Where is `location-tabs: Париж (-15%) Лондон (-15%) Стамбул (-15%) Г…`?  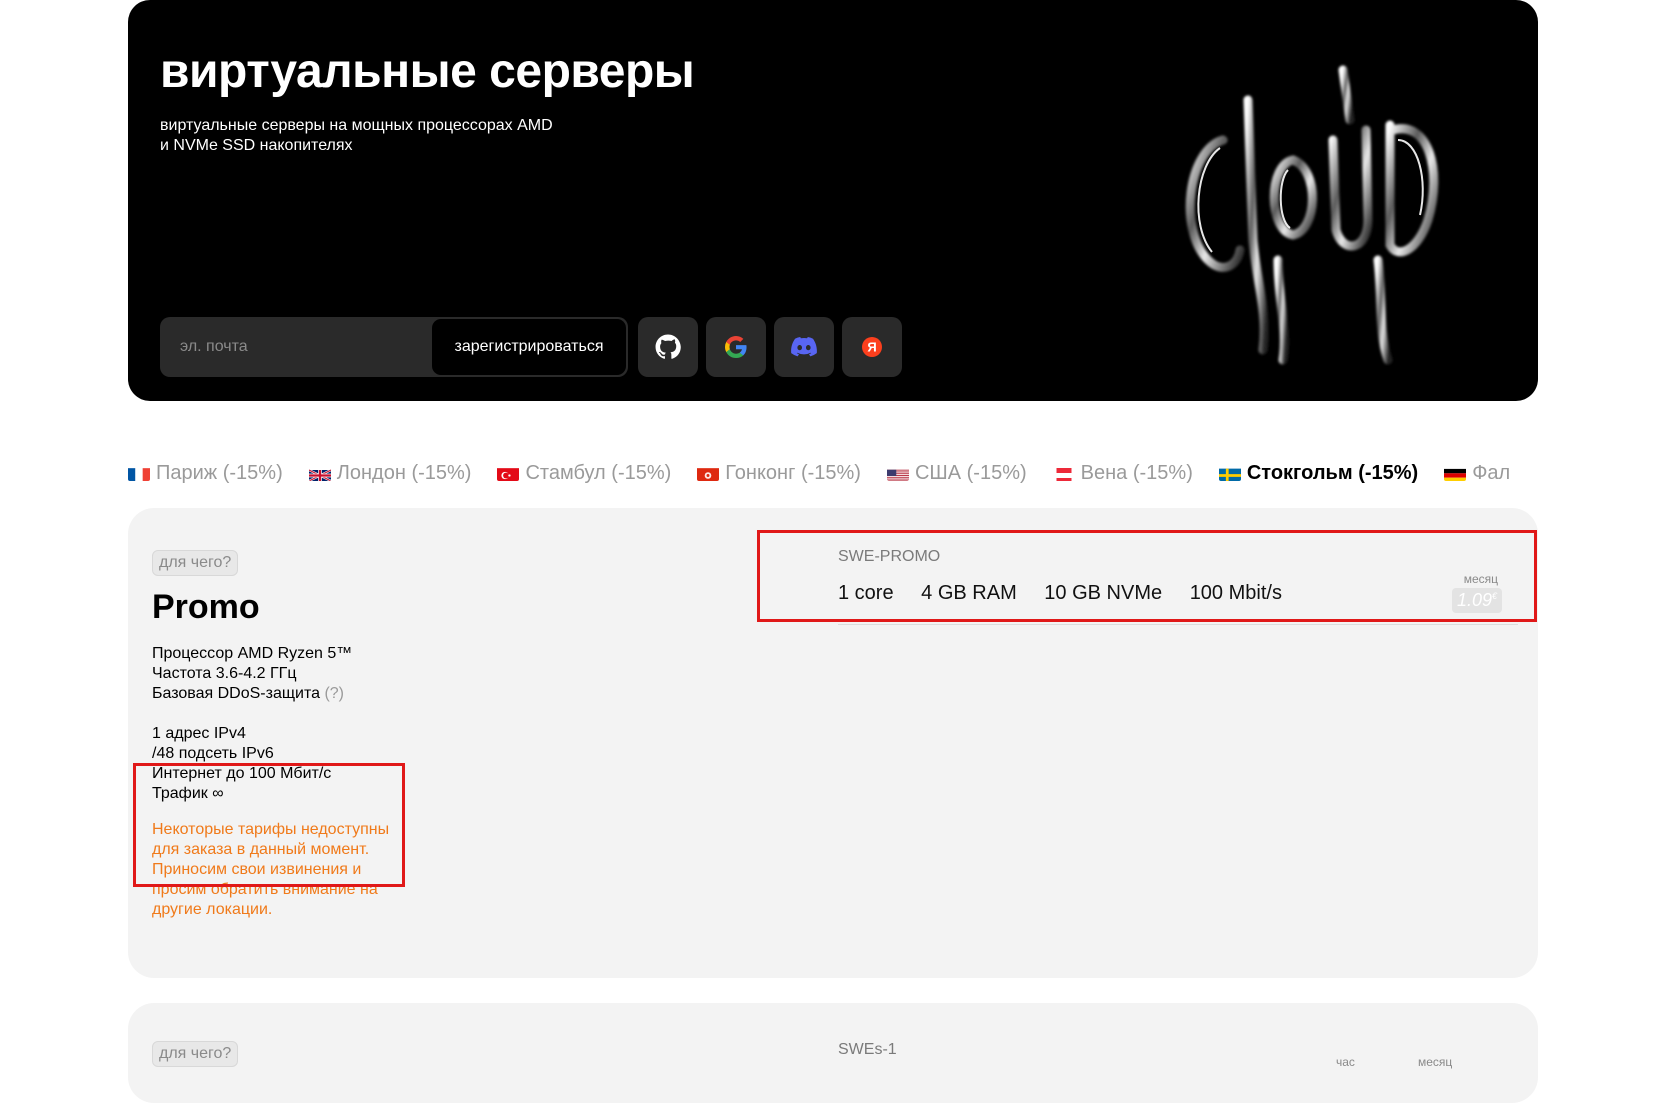
location-tabs: Париж (-15%) Лондон (-15%) Стамбул (-15%) Г… is located at coordinates (833, 477).